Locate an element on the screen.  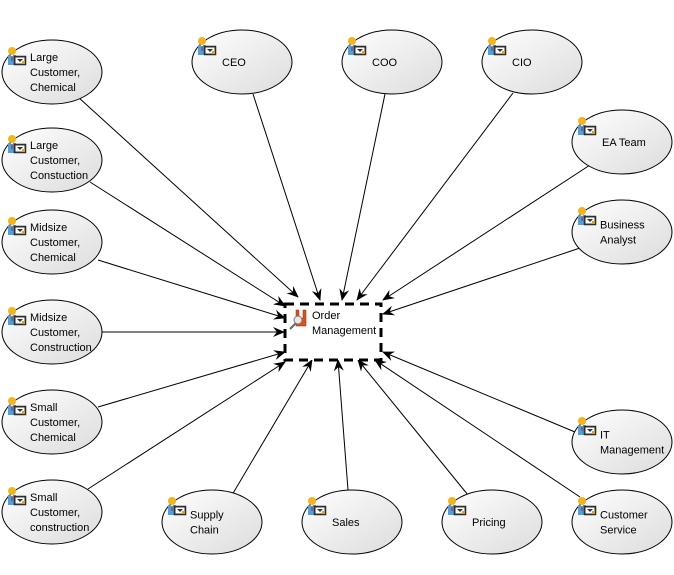
stakeholder-label-line: Pricing is located at coordinates (489, 523).